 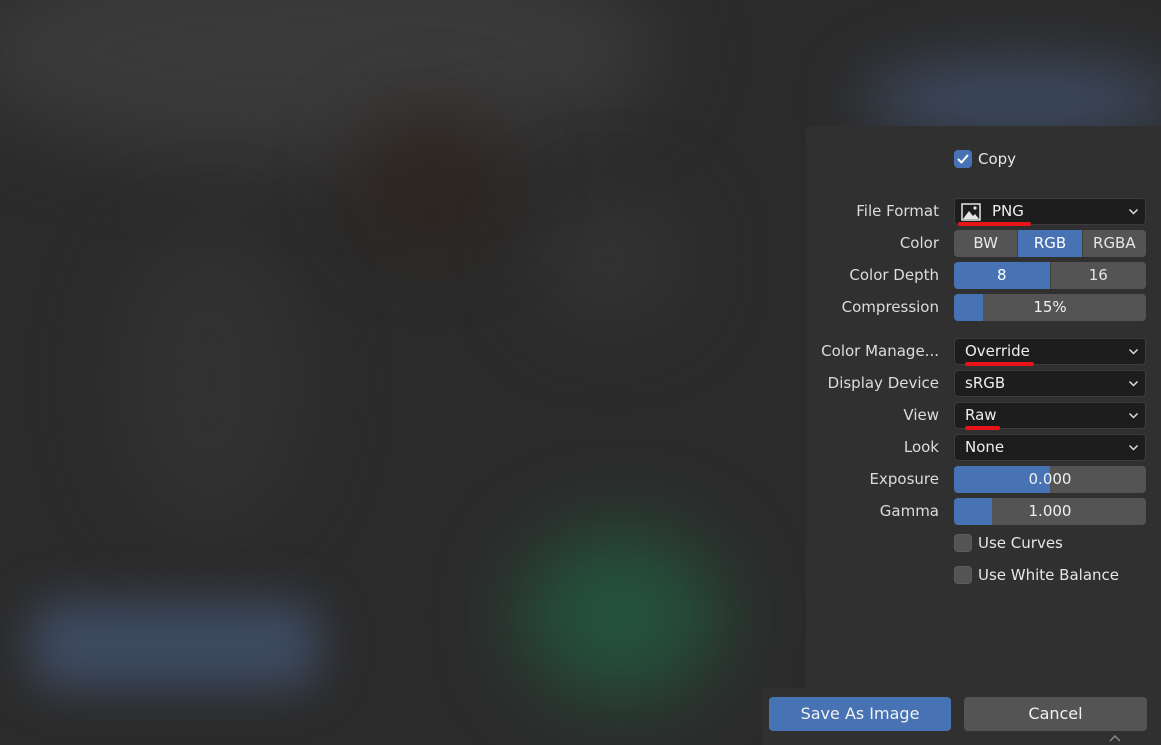 What do you see at coordinates (1008, 211) in the screenshot?
I see `file-format-value: PNG` at bounding box center [1008, 211].